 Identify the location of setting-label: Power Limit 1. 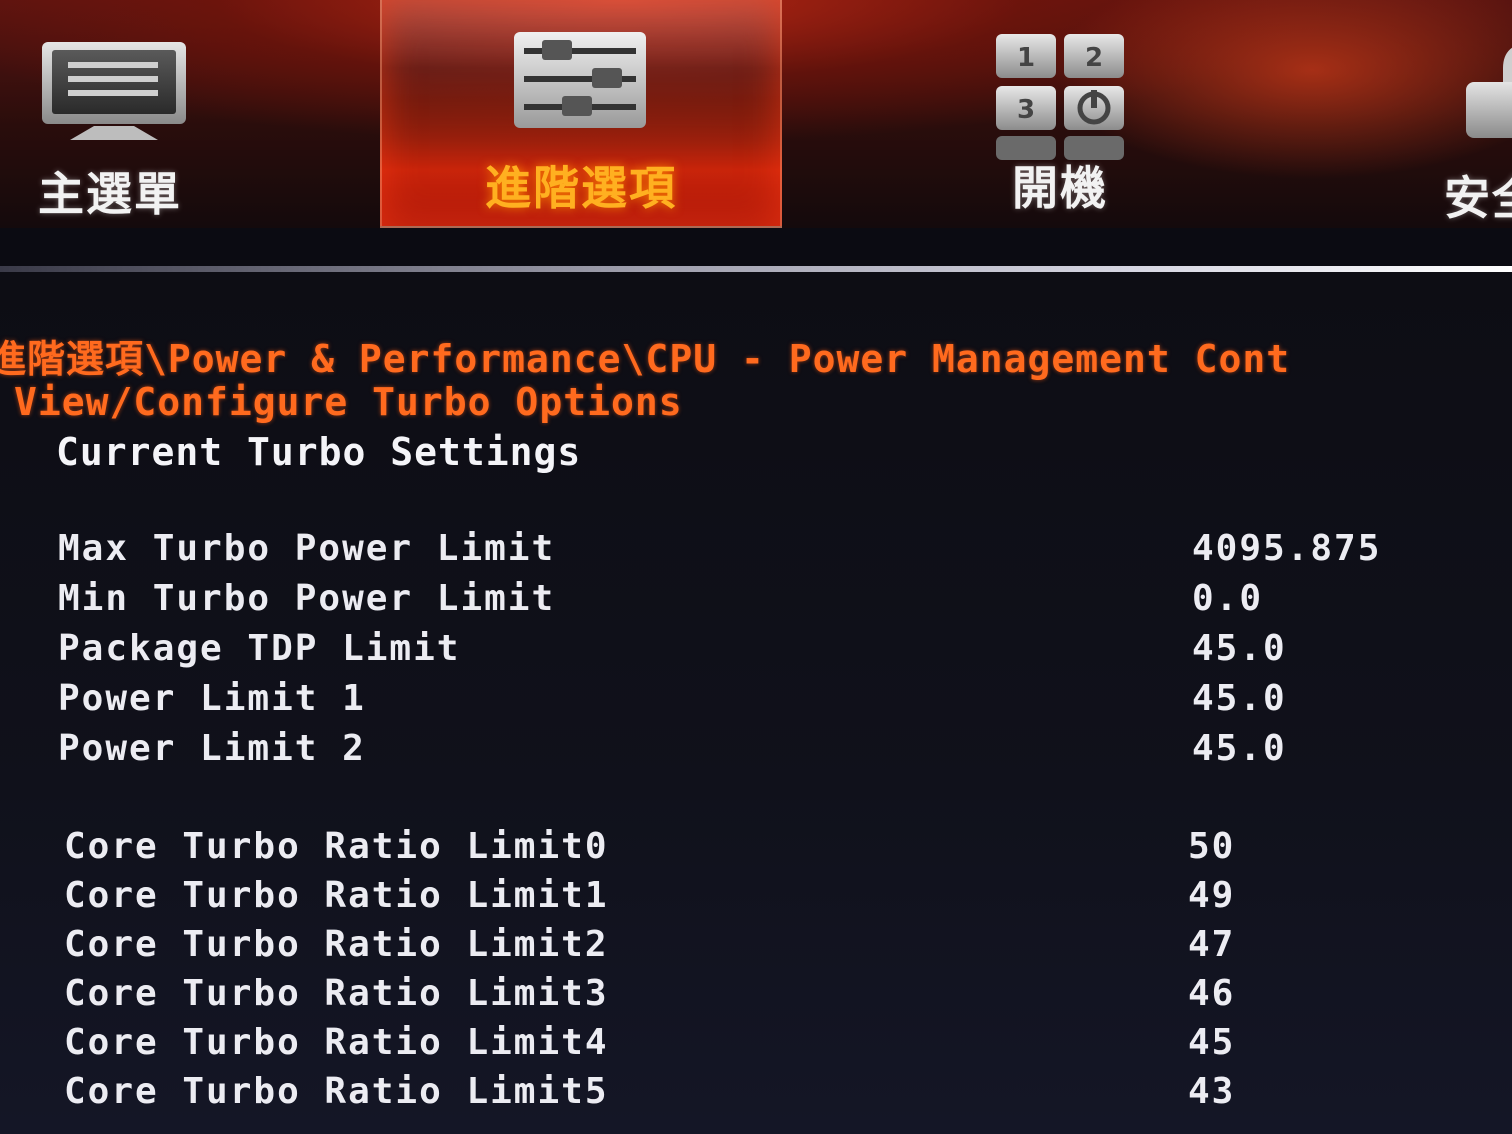
(212, 698).